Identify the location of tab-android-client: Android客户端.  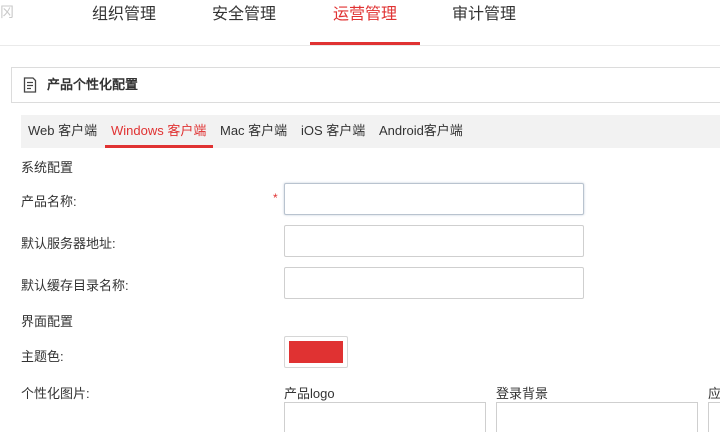
(421, 131).